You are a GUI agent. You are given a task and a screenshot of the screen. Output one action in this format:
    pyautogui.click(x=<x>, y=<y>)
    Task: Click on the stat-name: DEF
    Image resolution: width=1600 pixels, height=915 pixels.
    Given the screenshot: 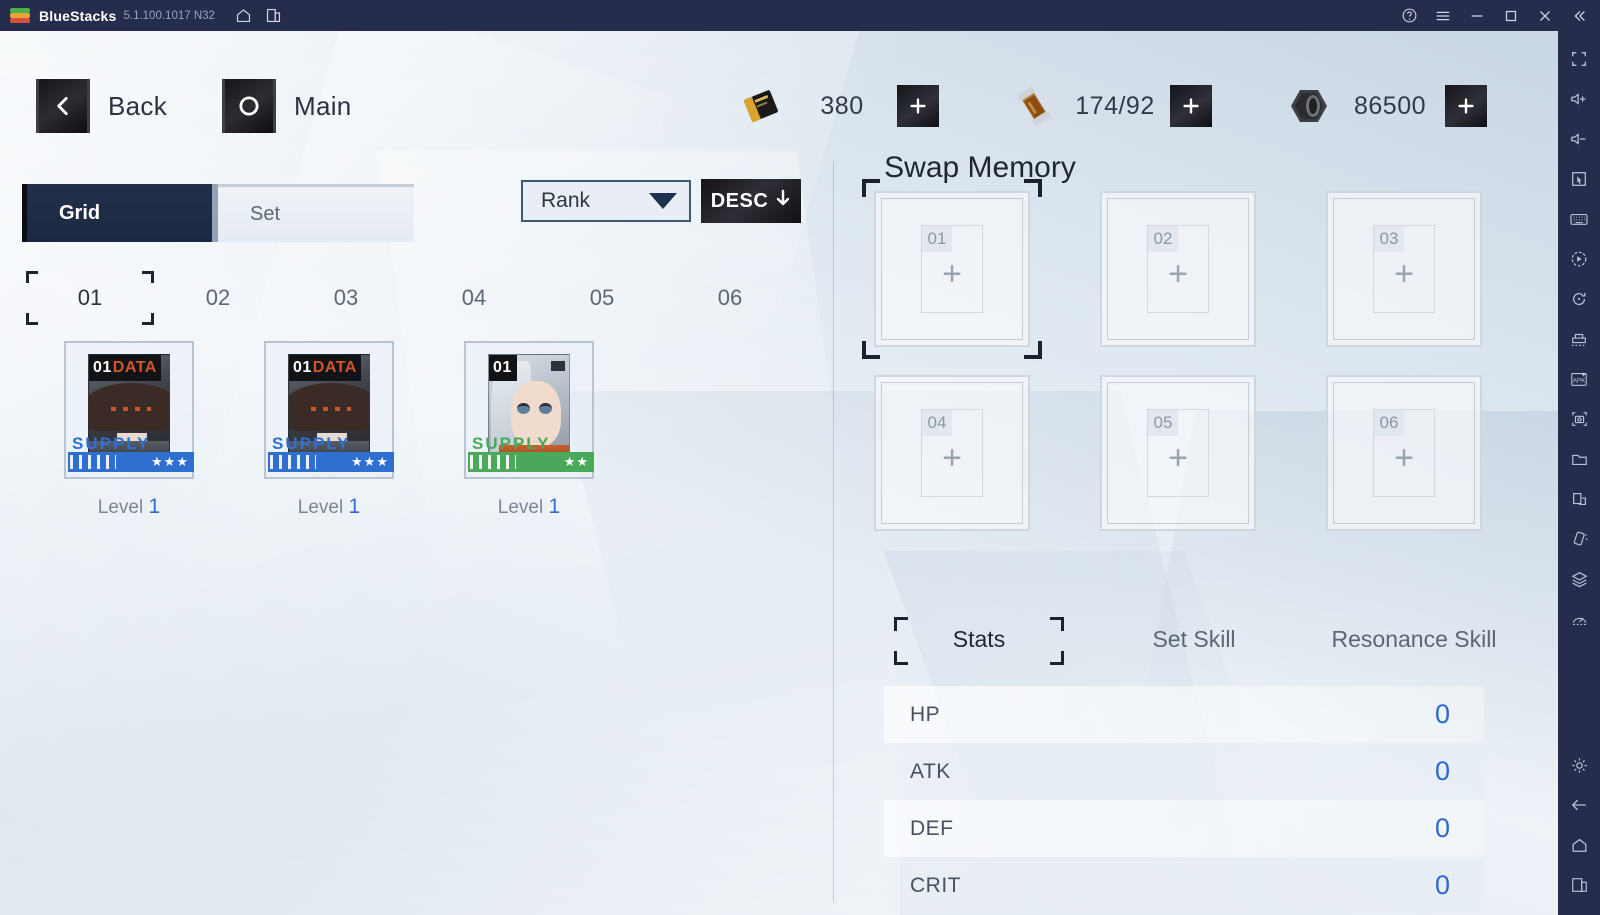 What is the action you would take?
    pyautogui.click(x=932, y=828)
    